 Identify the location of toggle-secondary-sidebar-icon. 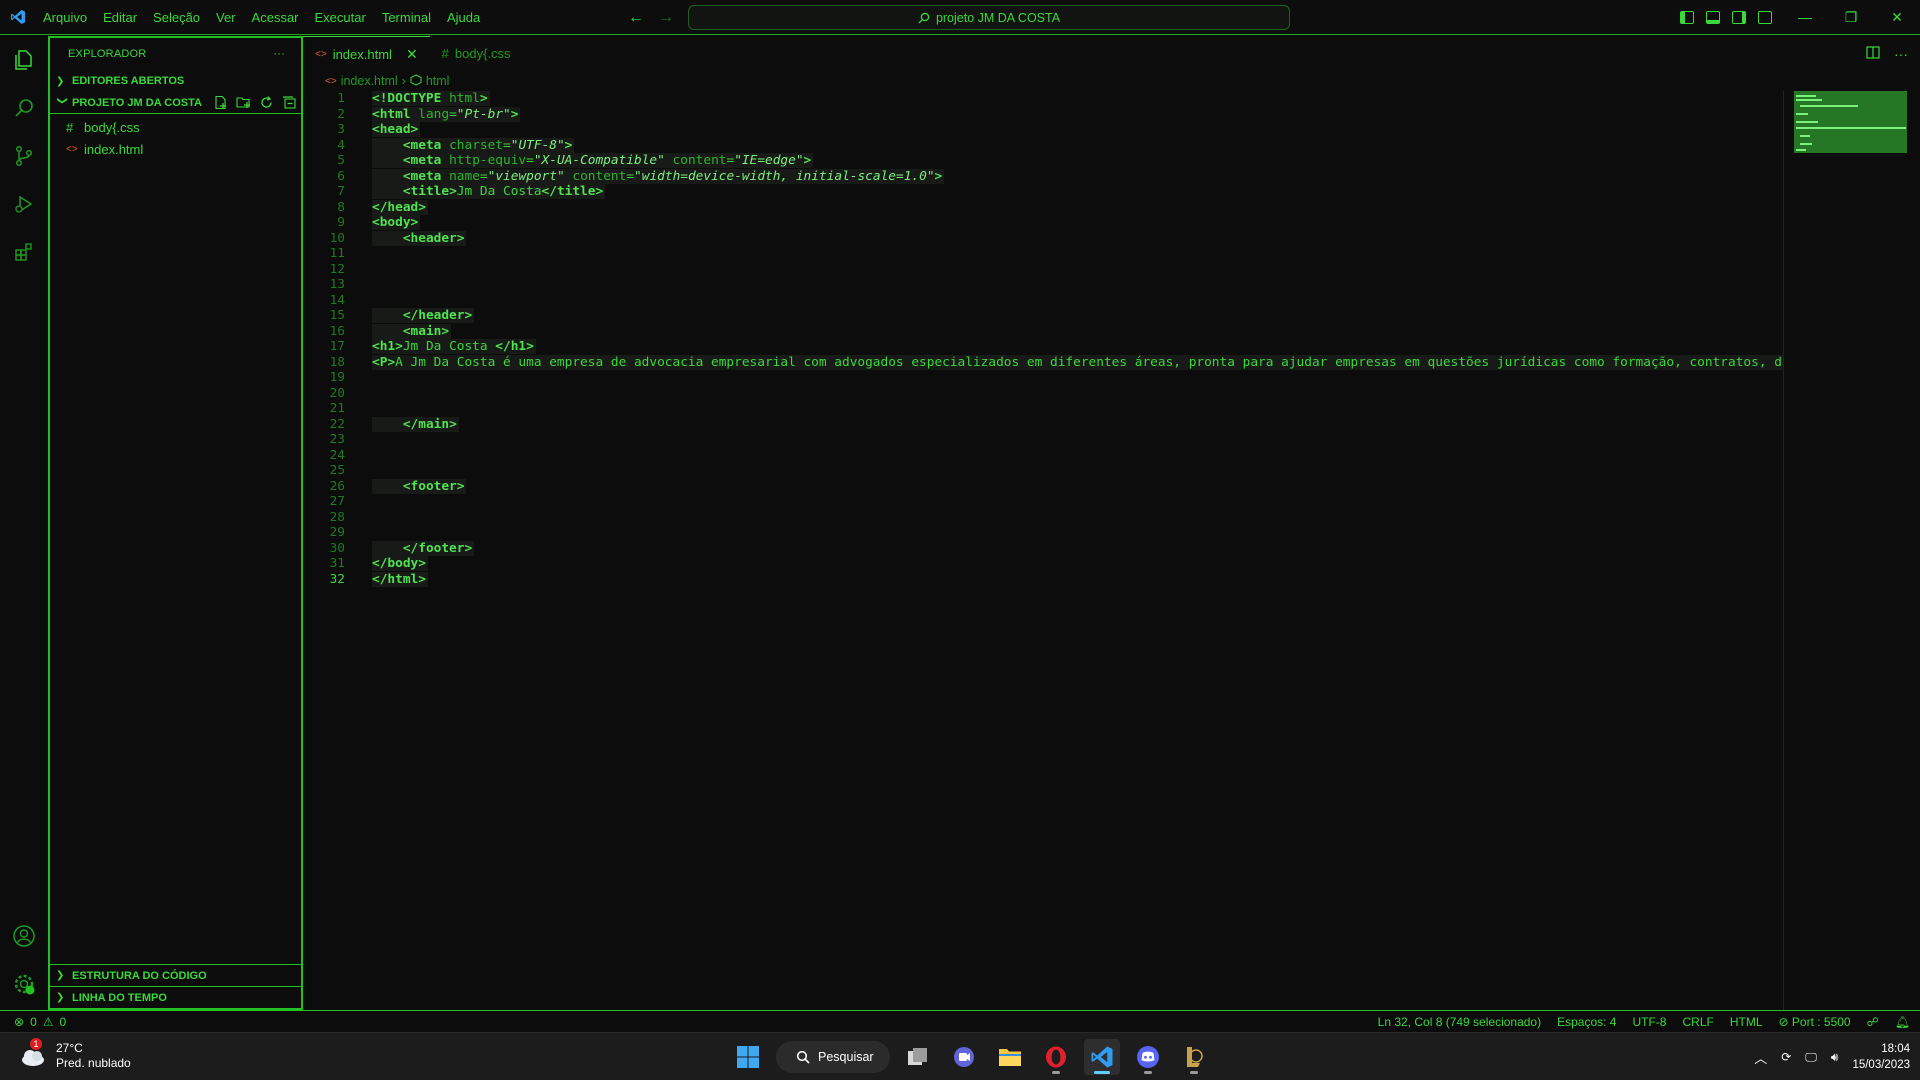
(1739, 17).